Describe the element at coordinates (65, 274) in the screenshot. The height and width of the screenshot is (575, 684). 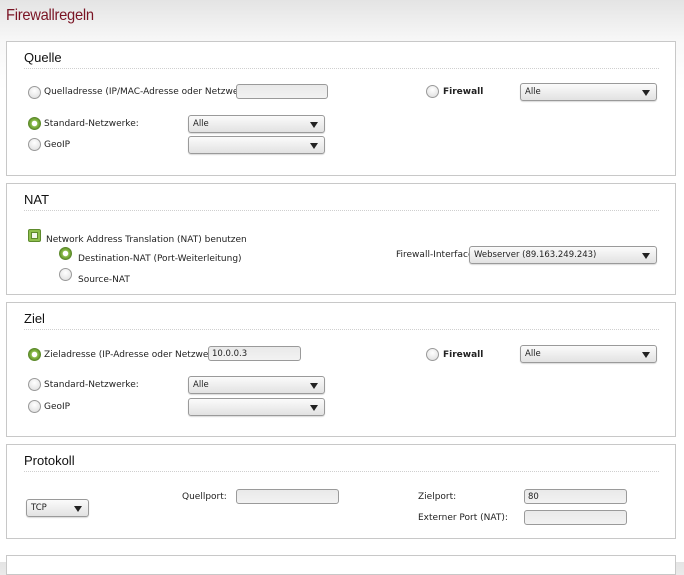
I see `source-nat-radio` at that location.